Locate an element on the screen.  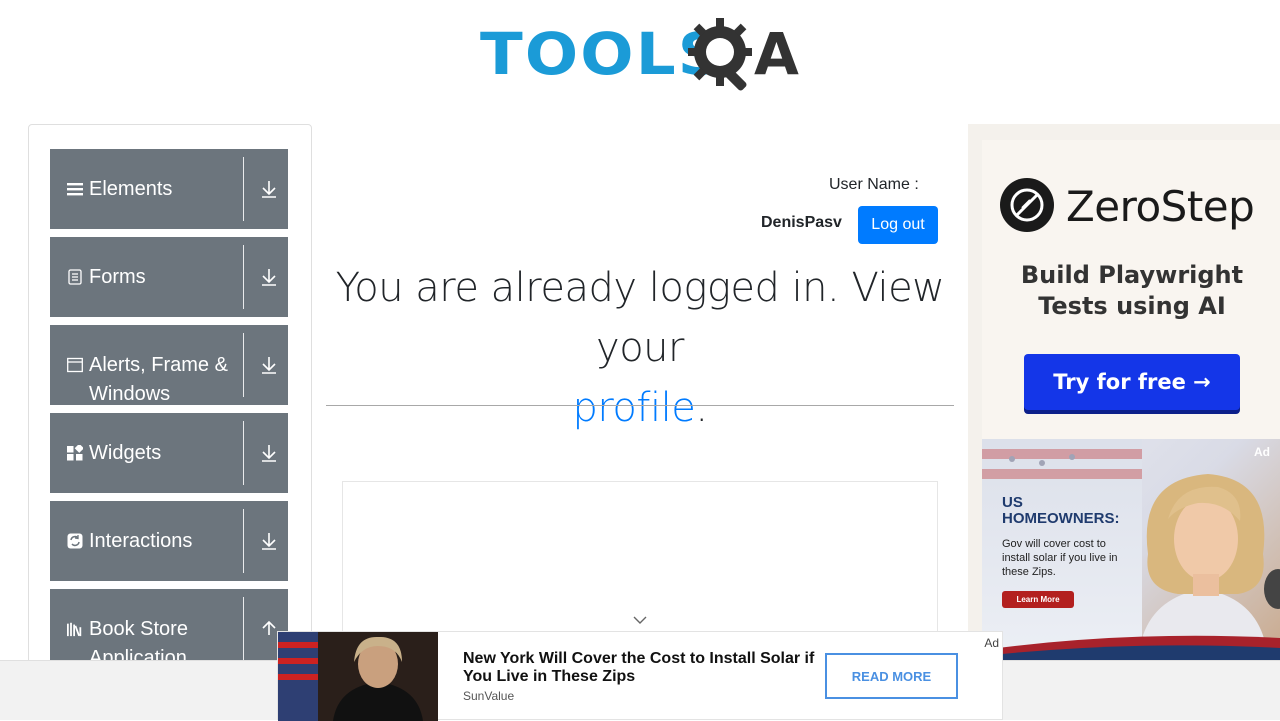
sidebar-group-label: Alerts, Frame & Windows is located at coordinates (158, 379).